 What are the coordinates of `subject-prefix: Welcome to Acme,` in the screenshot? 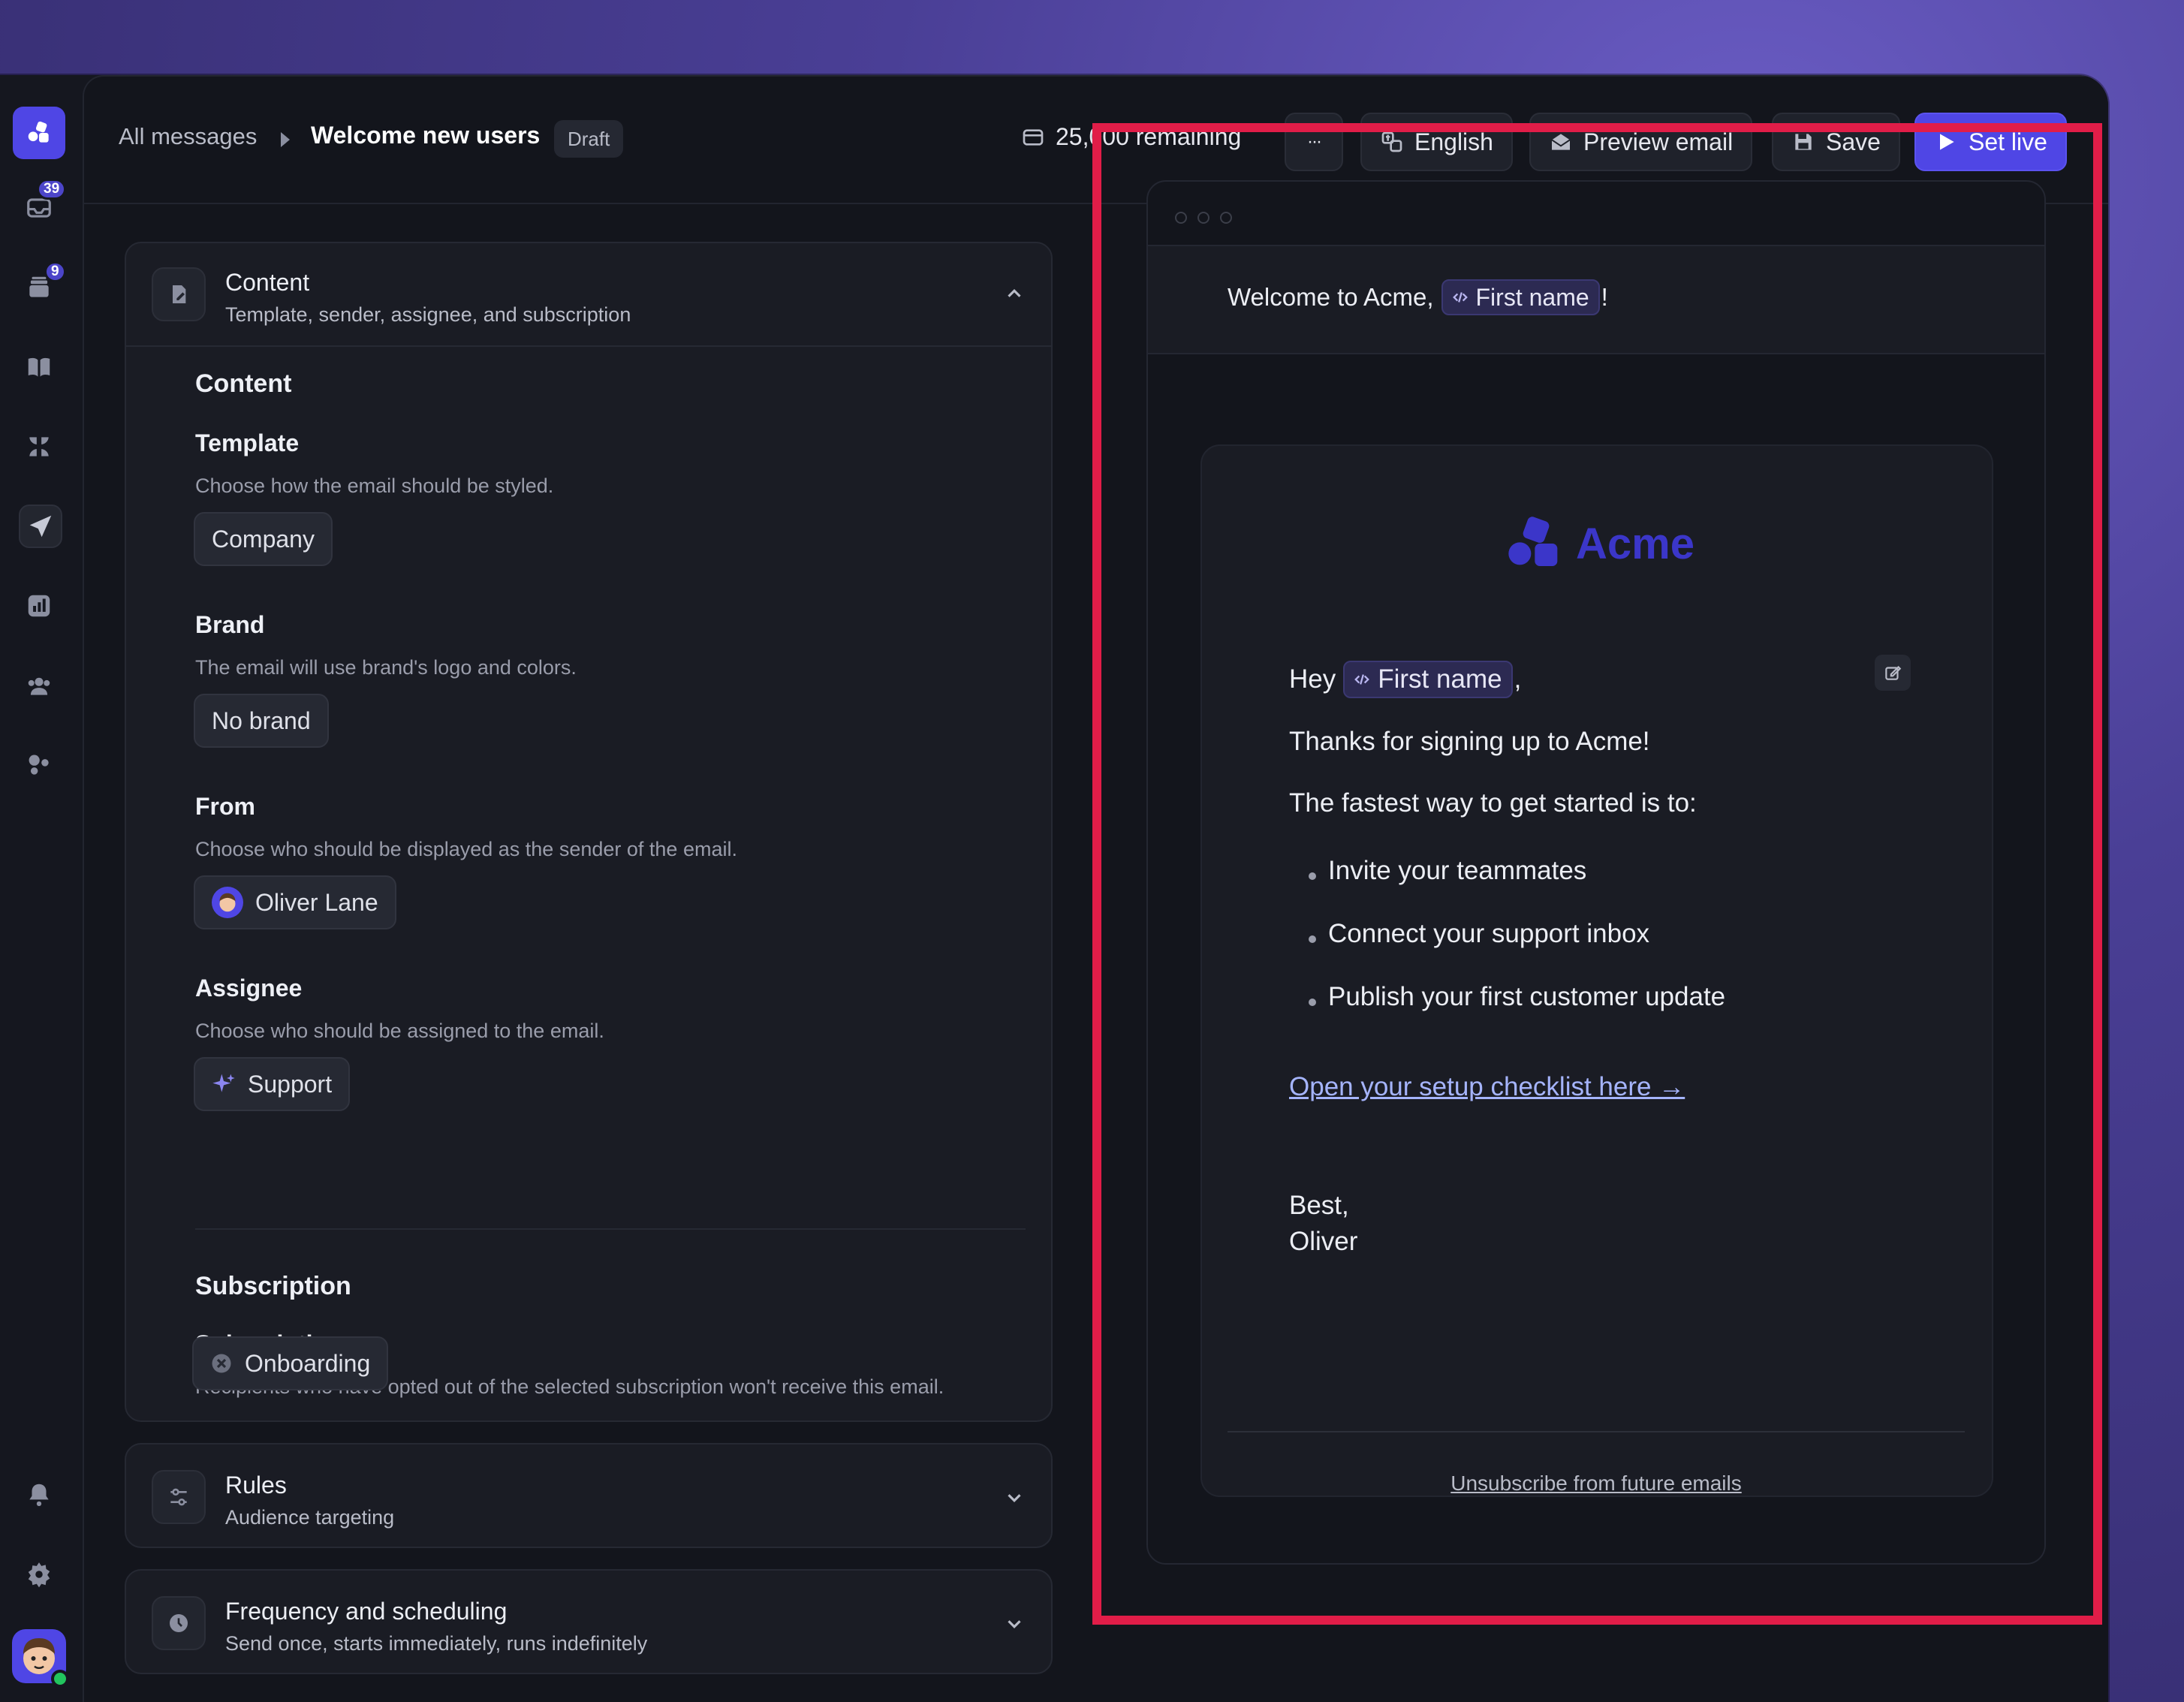 It's located at (1331, 297).